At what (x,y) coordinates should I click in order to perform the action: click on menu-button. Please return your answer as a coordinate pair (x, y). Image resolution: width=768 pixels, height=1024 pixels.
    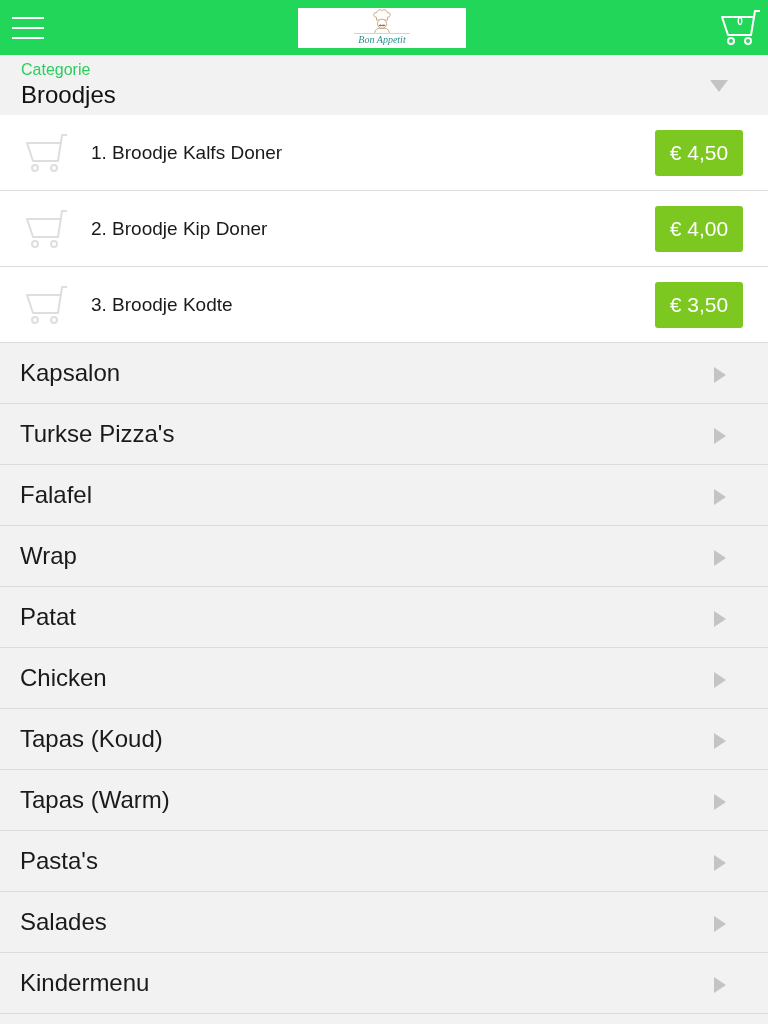
    Looking at the image, I should click on (28, 27).